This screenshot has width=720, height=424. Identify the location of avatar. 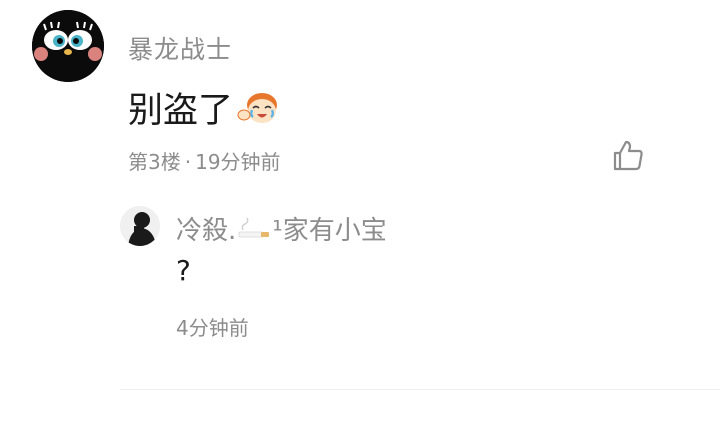
(68, 46).